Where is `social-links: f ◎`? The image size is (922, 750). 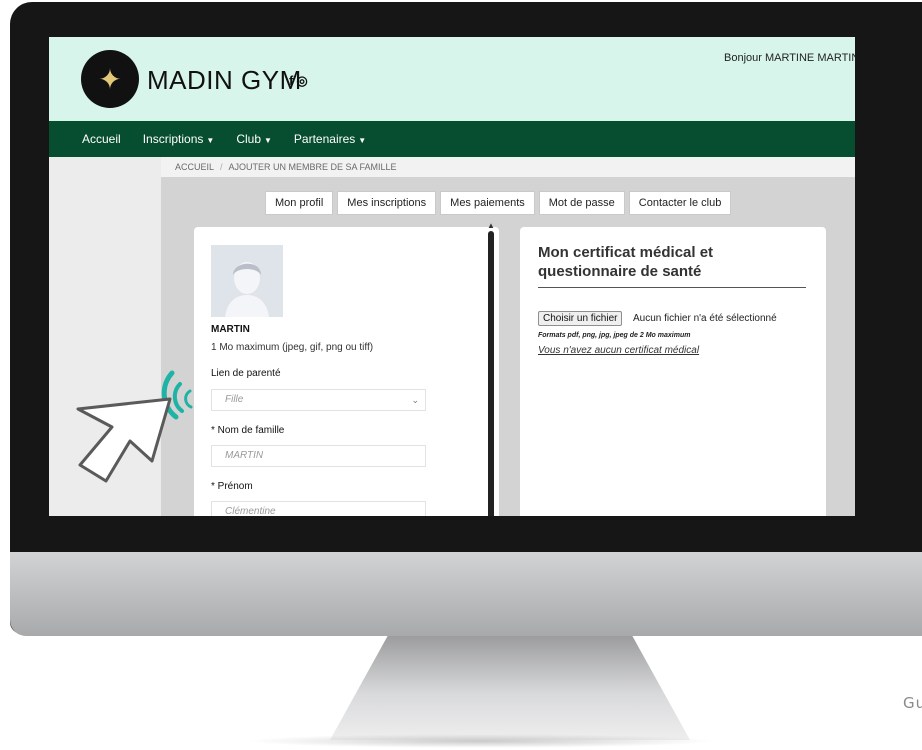 social-links: f ◎ is located at coordinates (300, 81).